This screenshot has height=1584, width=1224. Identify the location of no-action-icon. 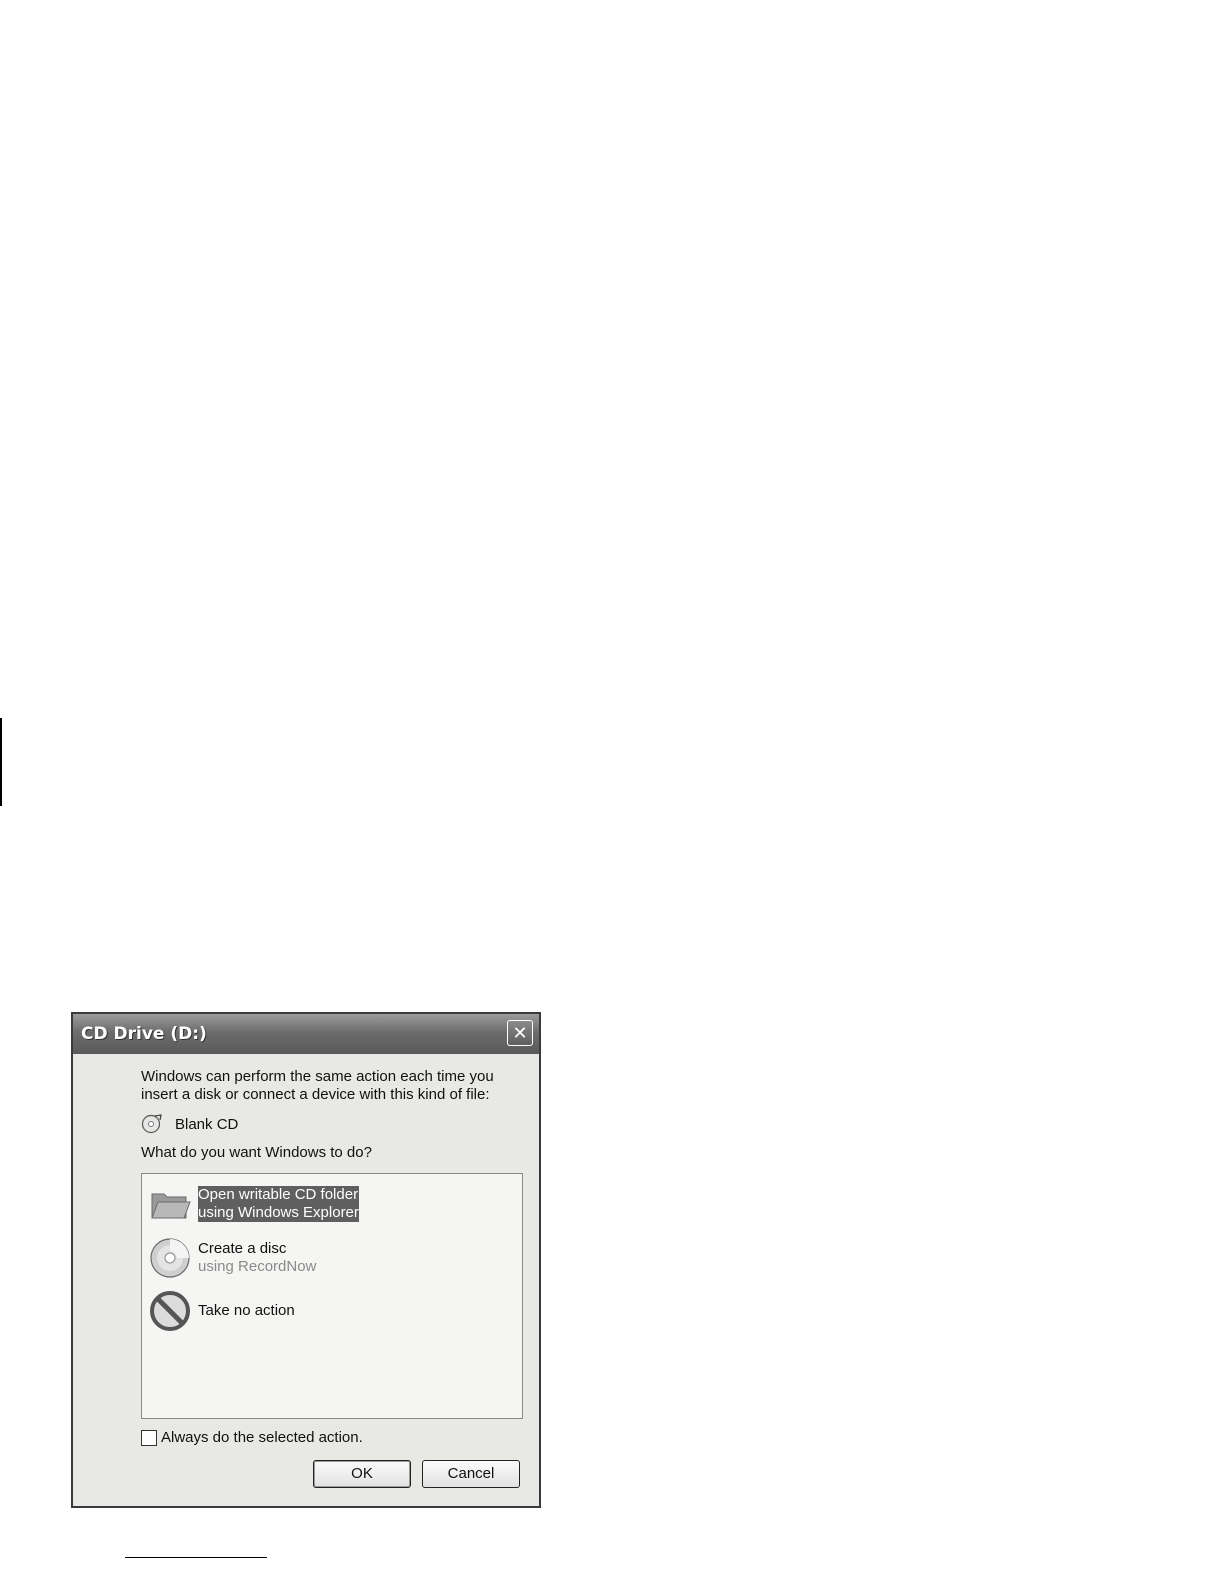
(170, 1311).